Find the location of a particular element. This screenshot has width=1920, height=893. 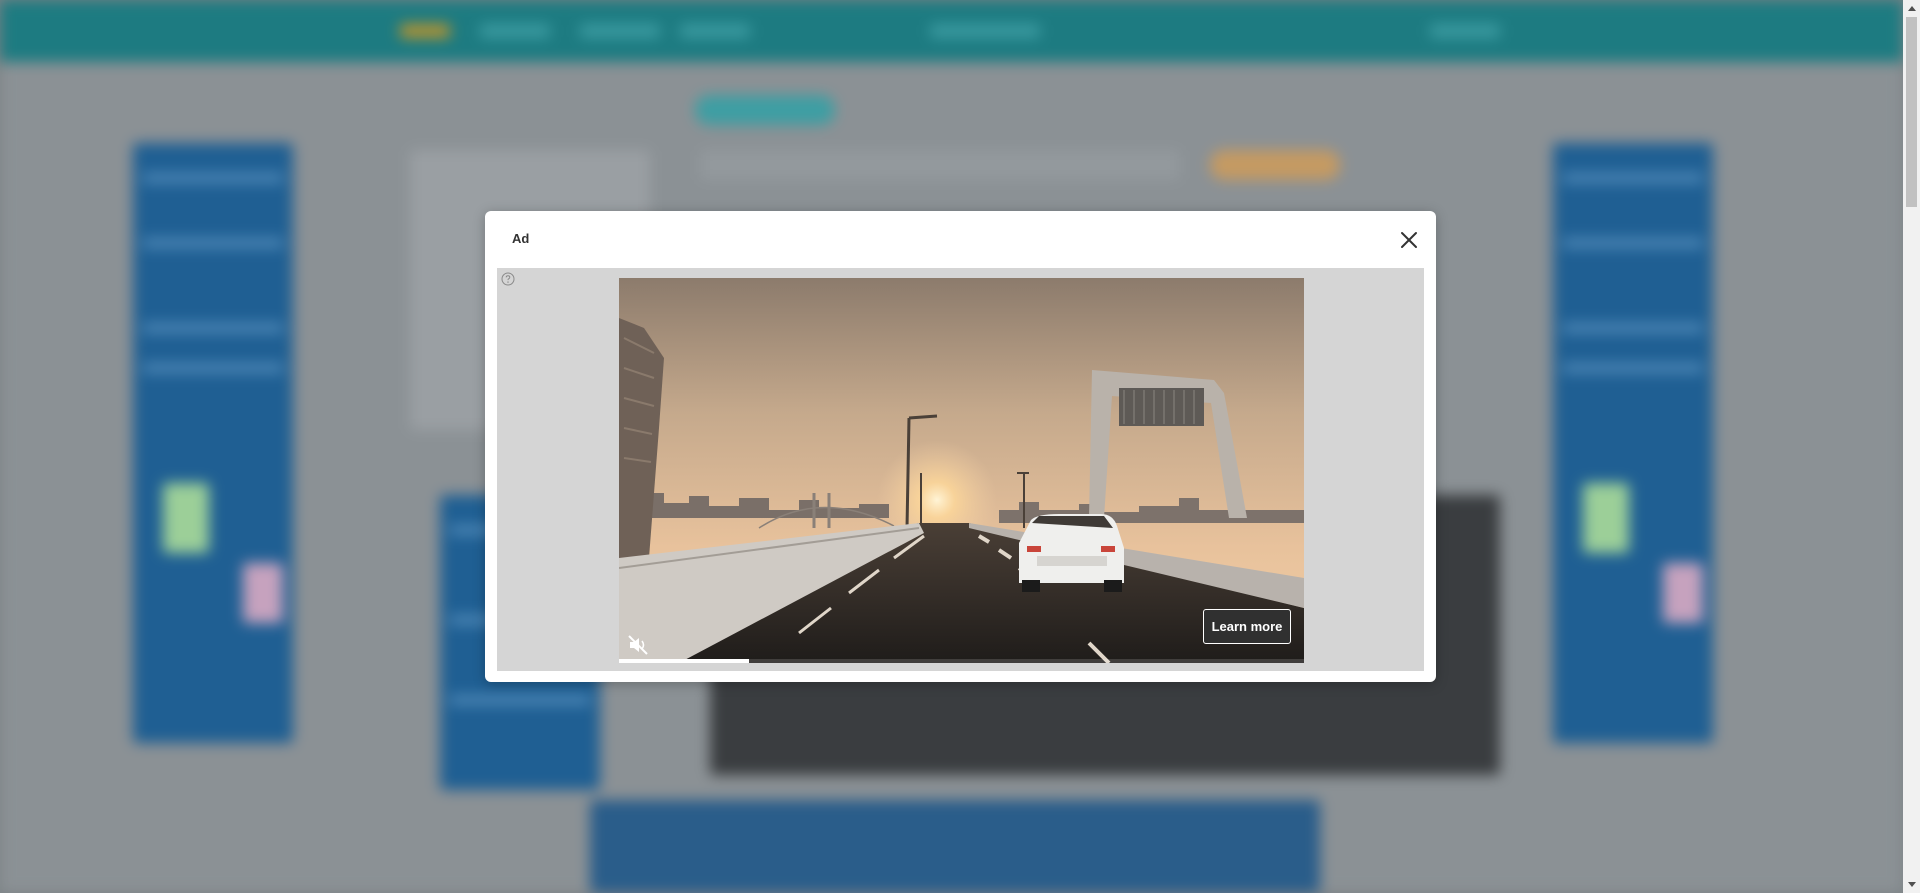

video-progress-fill is located at coordinates (684, 661).